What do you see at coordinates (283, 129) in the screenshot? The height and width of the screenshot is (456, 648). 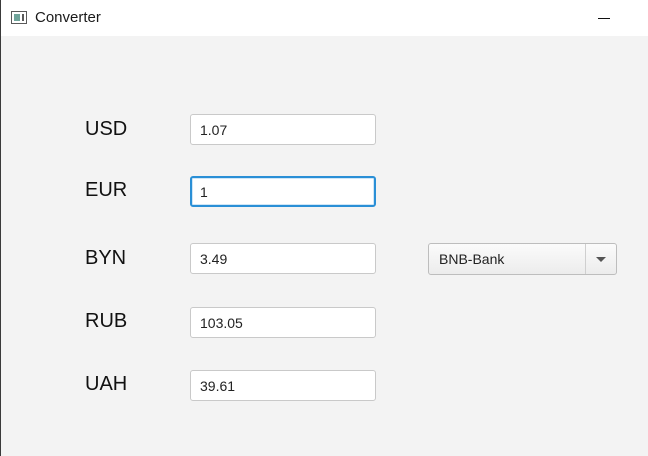 I see `usd-input` at bounding box center [283, 129].